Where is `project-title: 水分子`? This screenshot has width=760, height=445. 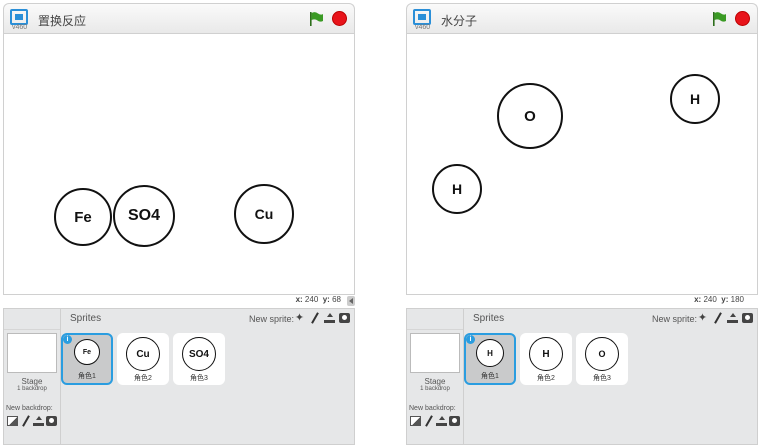 project-title: 水分子 is located at coordinates (459, 20).